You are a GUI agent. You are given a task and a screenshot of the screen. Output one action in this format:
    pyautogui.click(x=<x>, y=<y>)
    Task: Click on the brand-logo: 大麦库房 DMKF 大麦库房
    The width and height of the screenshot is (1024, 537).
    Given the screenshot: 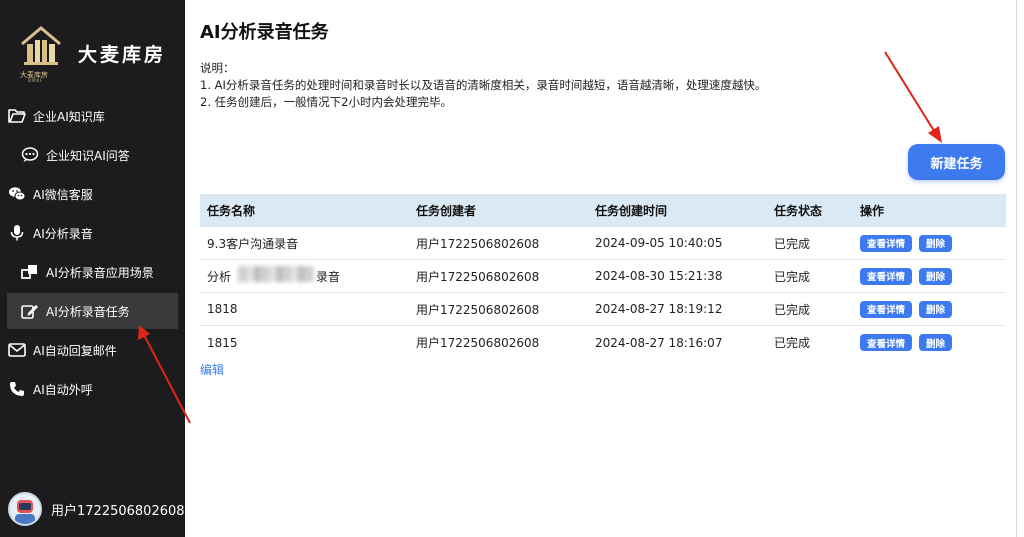 What is the action you would take?
    pyautogui.click(x=98, y=53)
    